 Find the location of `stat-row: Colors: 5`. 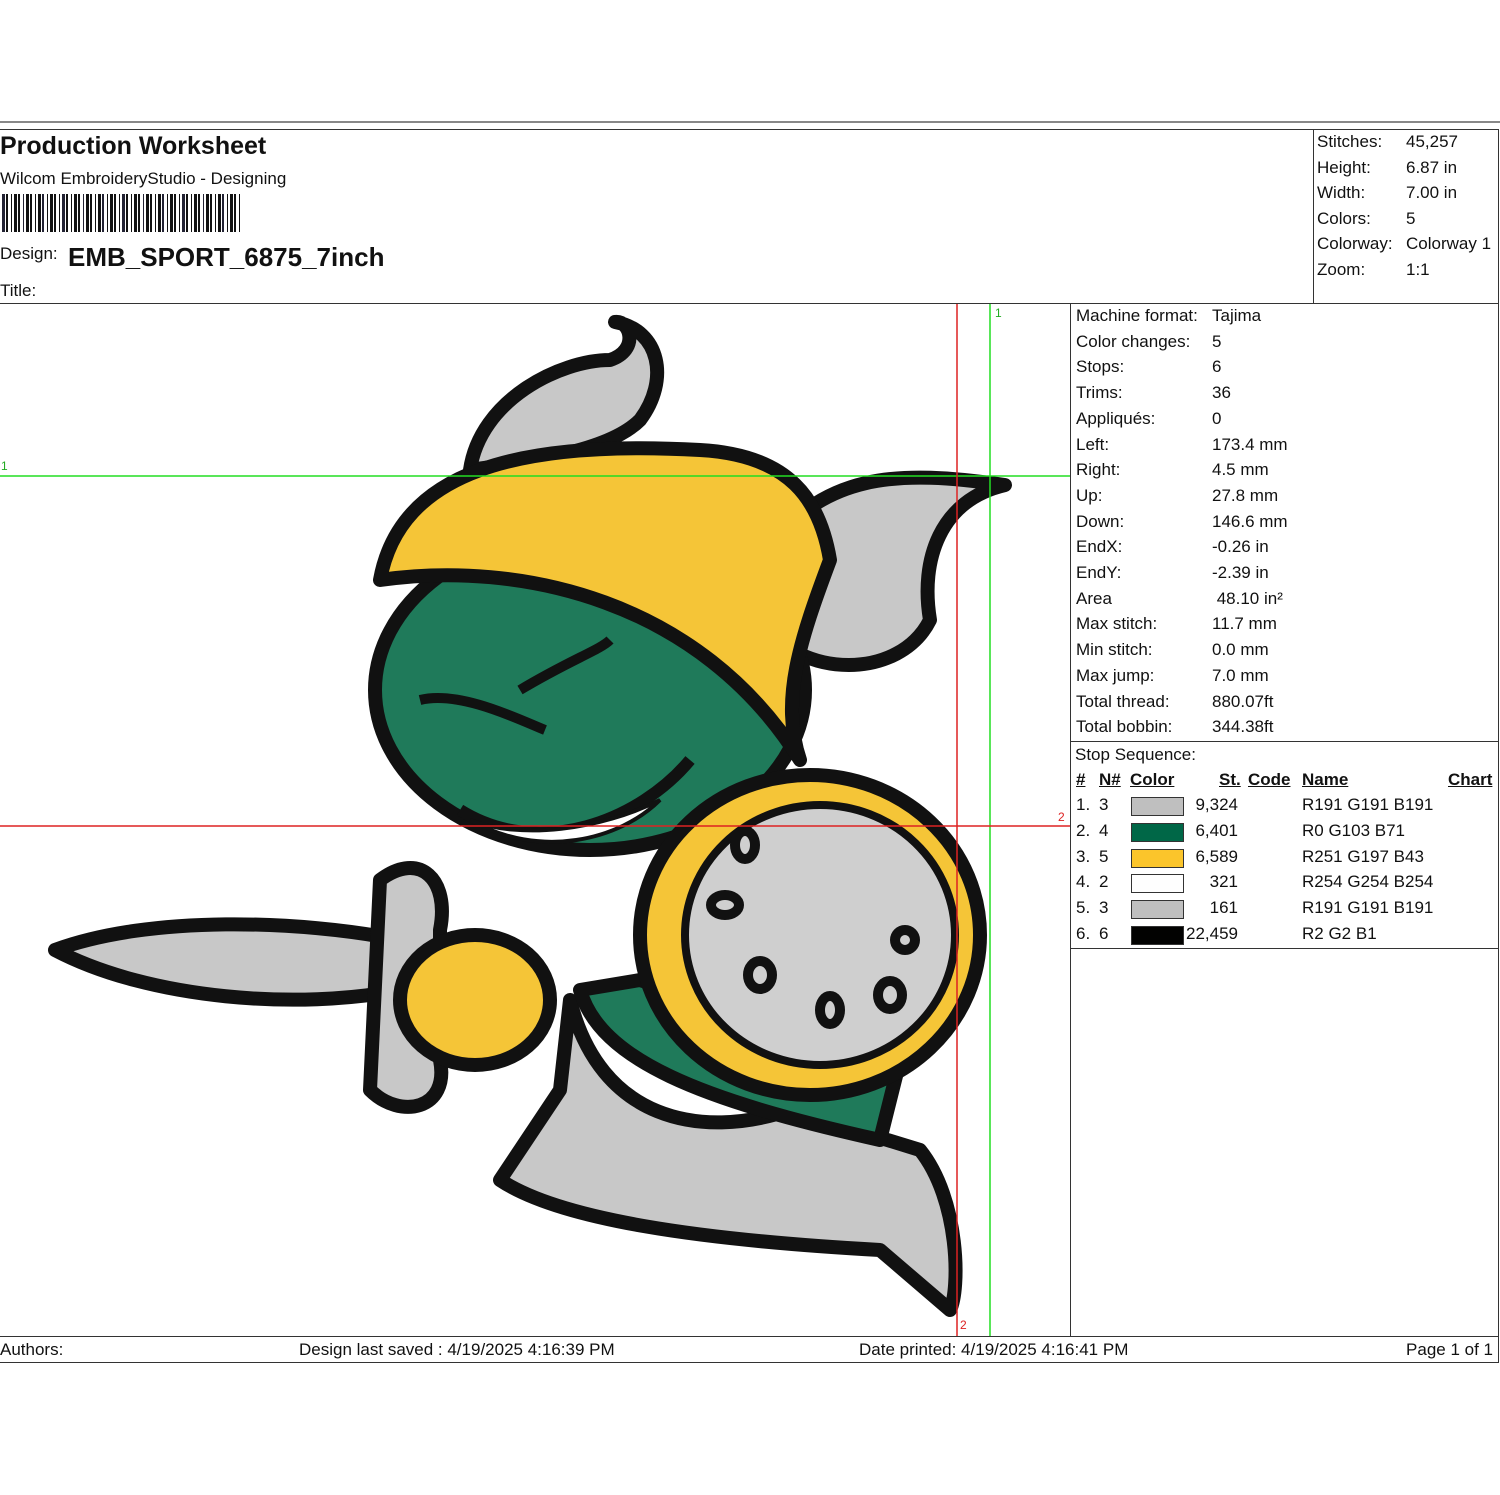

stat-row: Colors: 5 is located at coordinates (1366, 219).